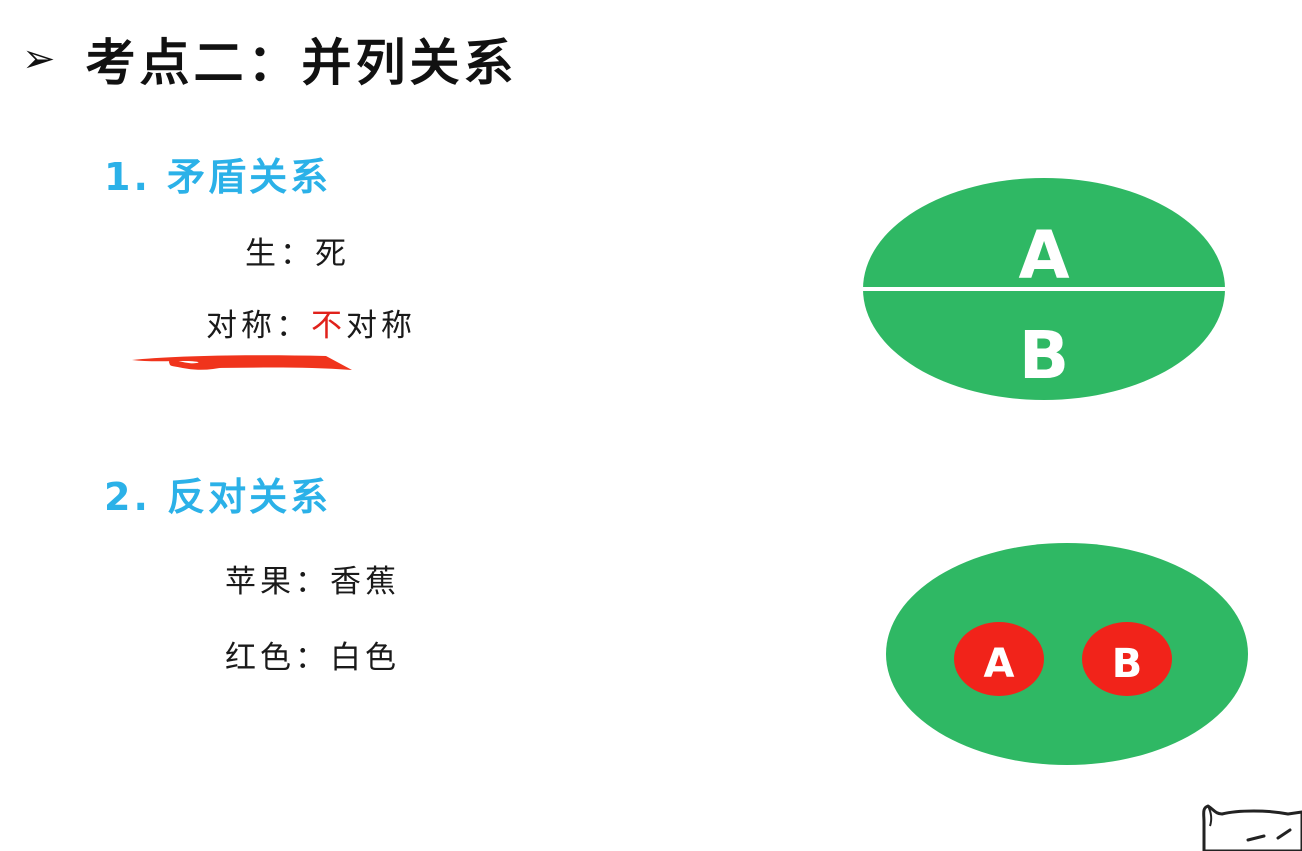  Describe the element at coordinates (301, 63) in the screenshot. I see `page-title-text: 考点二：并列关系` at that location.